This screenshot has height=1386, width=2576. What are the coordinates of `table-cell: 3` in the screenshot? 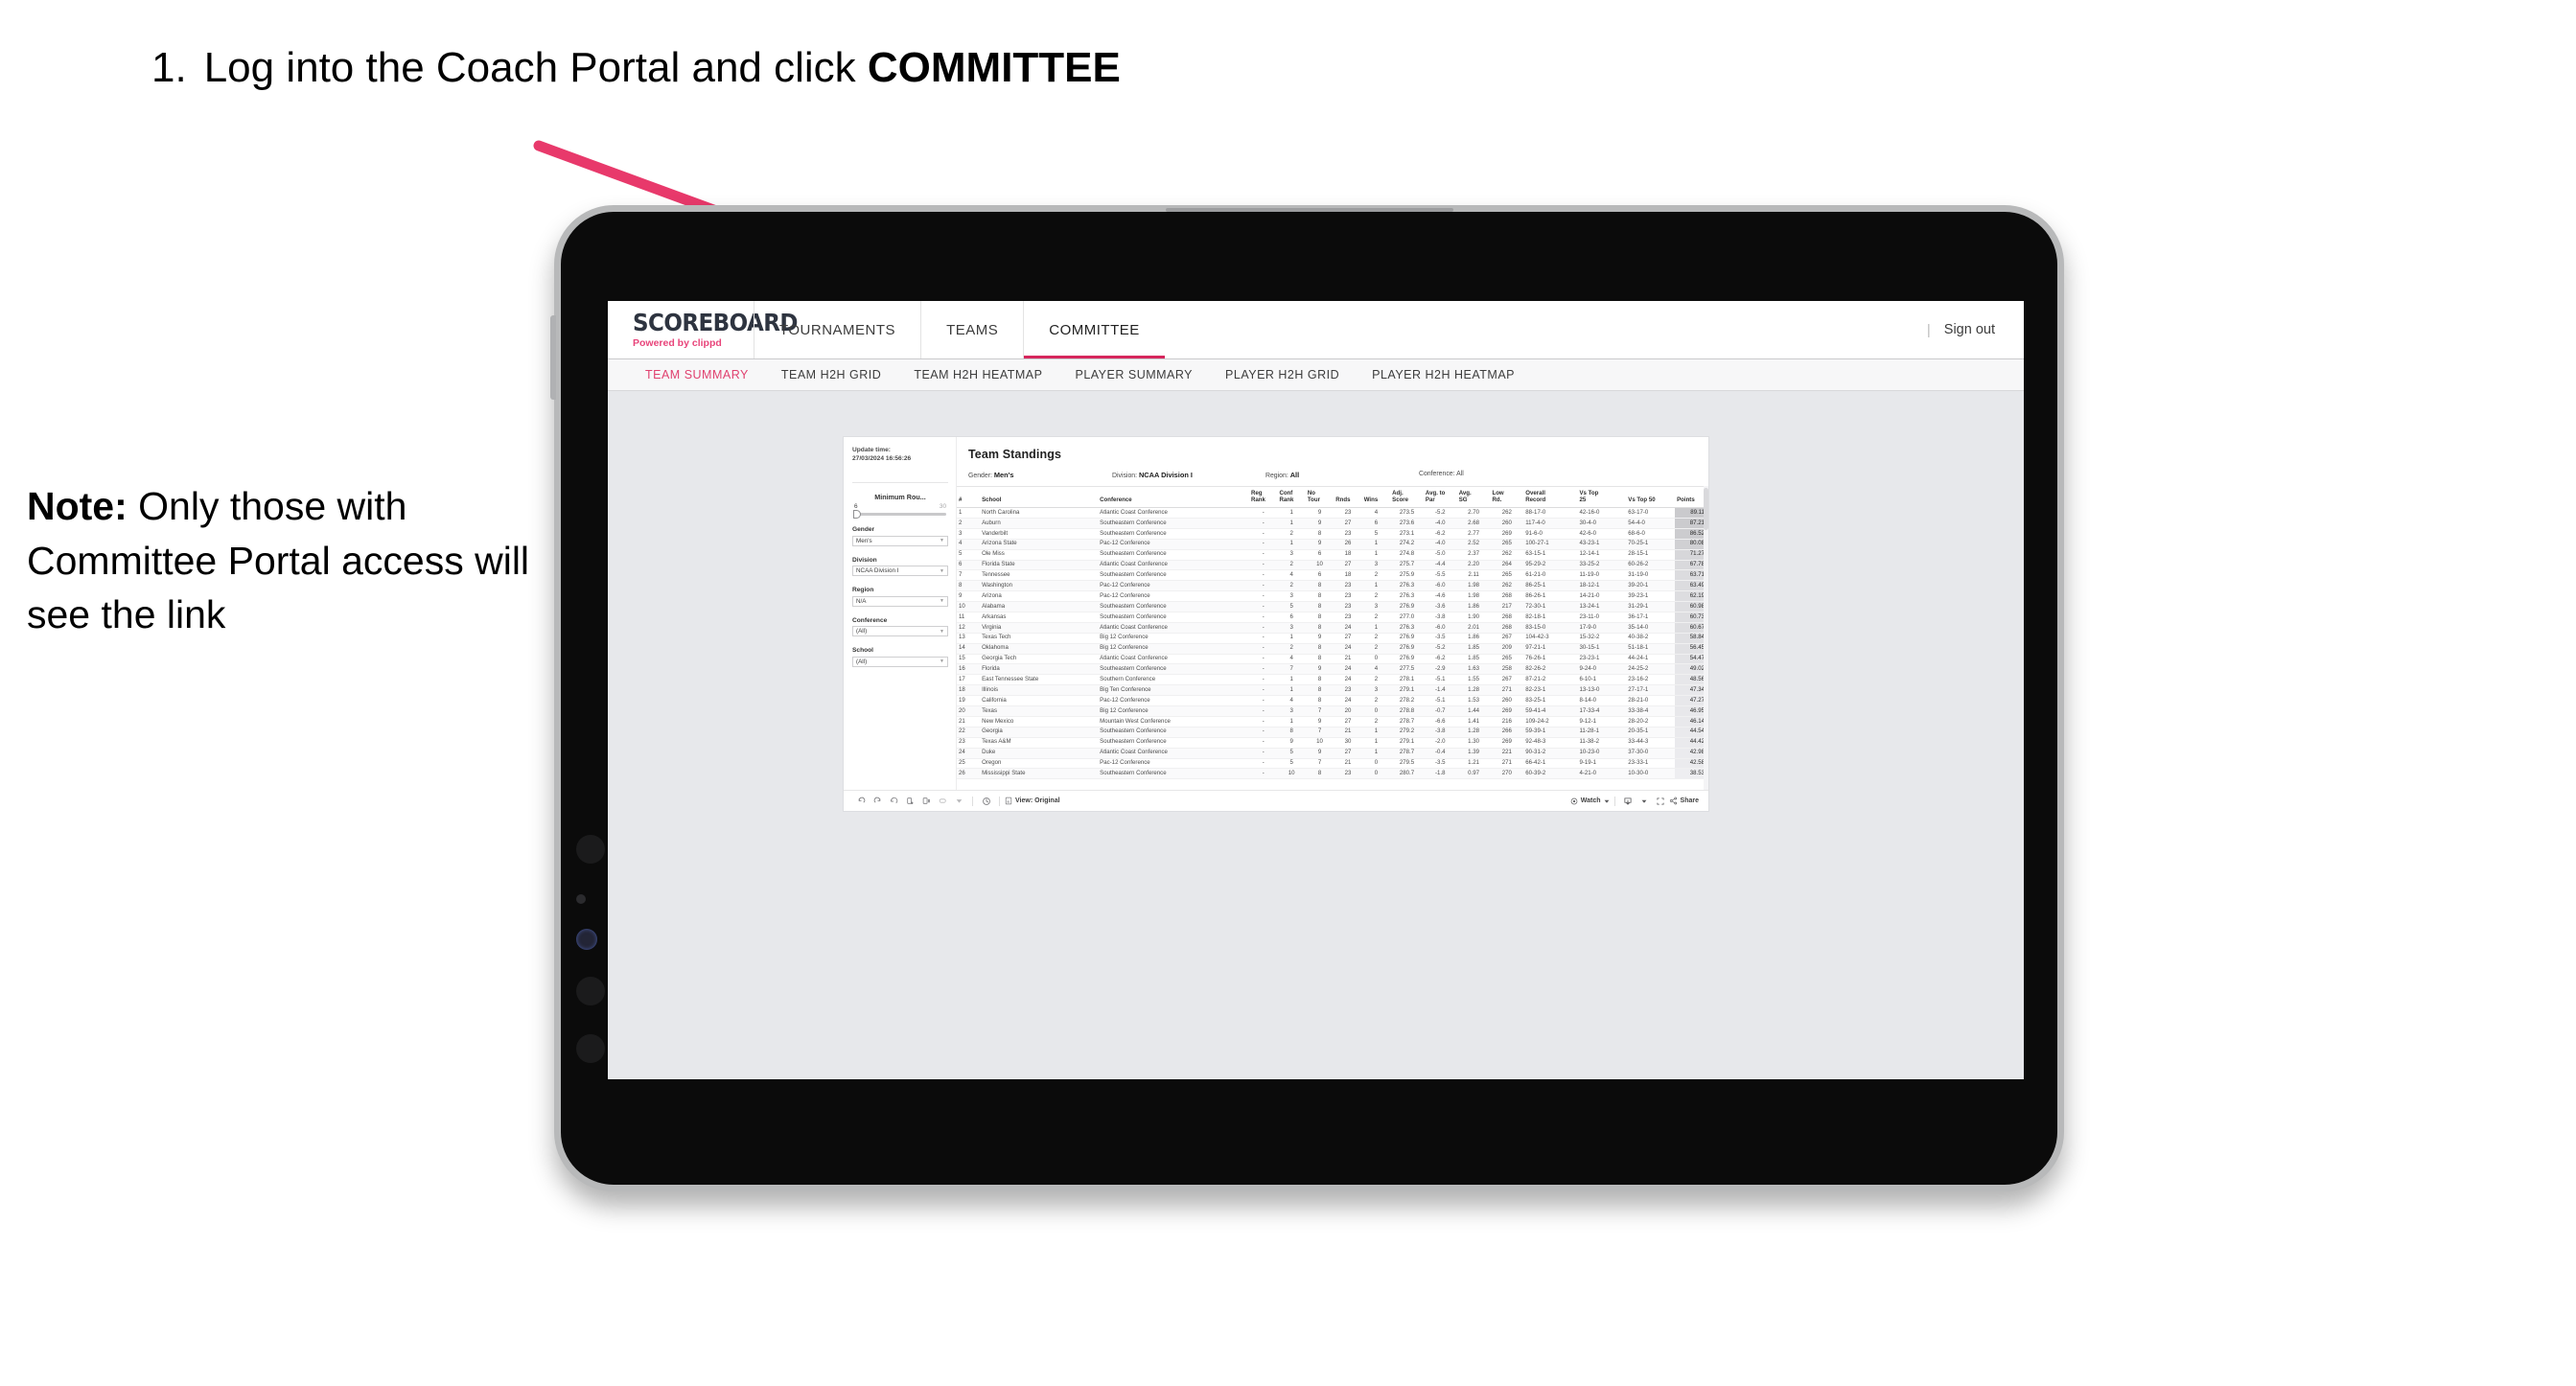 It's located at (1376, 691).